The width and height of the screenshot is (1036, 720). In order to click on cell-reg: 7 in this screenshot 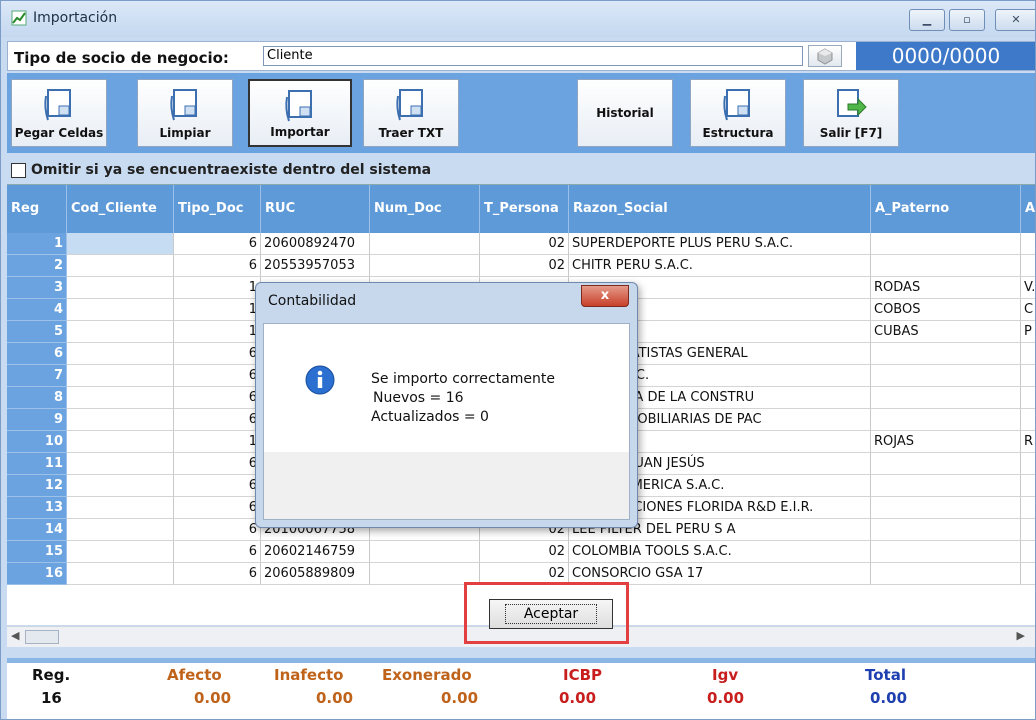, I will do `click(37, 376)`.